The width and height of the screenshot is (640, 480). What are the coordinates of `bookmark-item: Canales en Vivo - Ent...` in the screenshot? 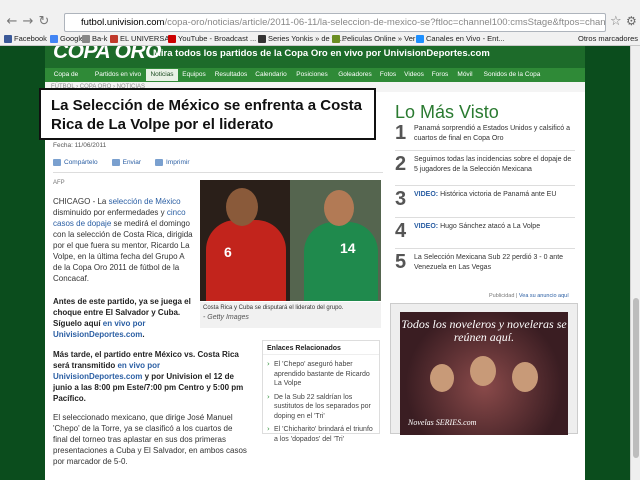 It's located at (460, 38).